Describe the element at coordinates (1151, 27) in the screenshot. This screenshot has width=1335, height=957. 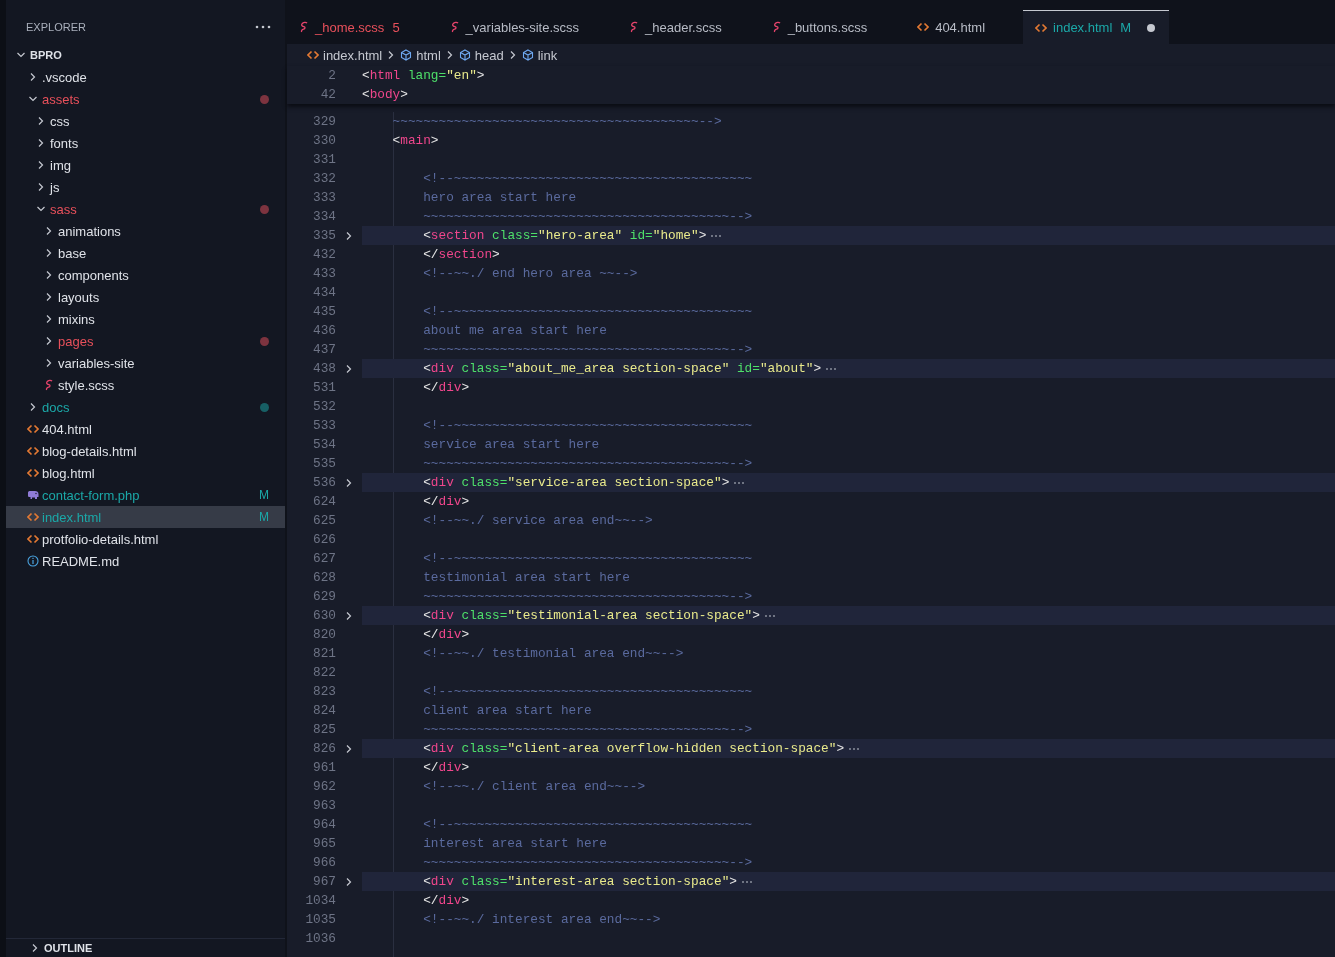
I see `dot-icon` at that location.